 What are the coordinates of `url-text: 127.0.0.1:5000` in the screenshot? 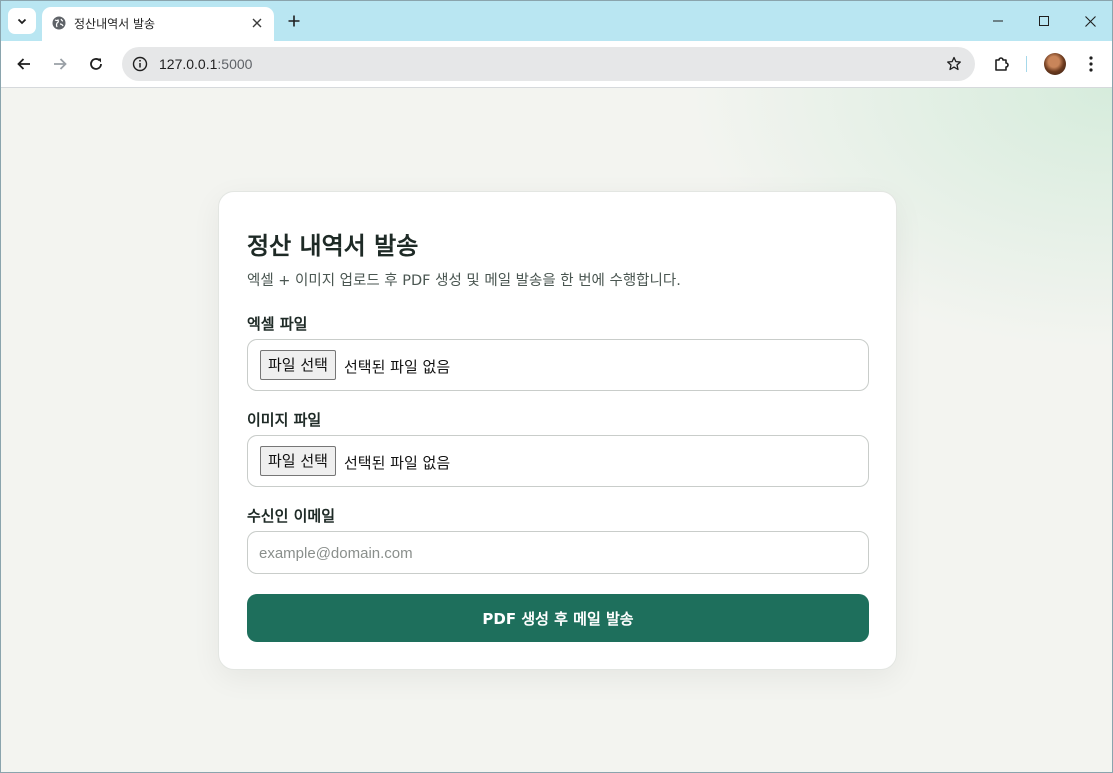 It's located at (205, 64).